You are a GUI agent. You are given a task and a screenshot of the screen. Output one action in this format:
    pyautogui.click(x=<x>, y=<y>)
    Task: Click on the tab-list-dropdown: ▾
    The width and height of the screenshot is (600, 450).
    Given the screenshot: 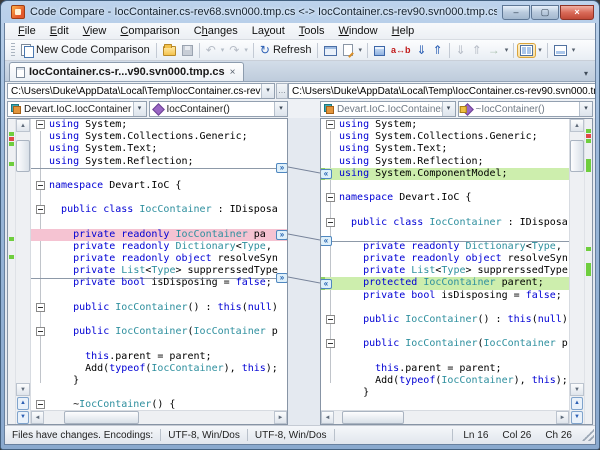 What is the action you would take?
    pyautogui.click(x=587, y=75)
    